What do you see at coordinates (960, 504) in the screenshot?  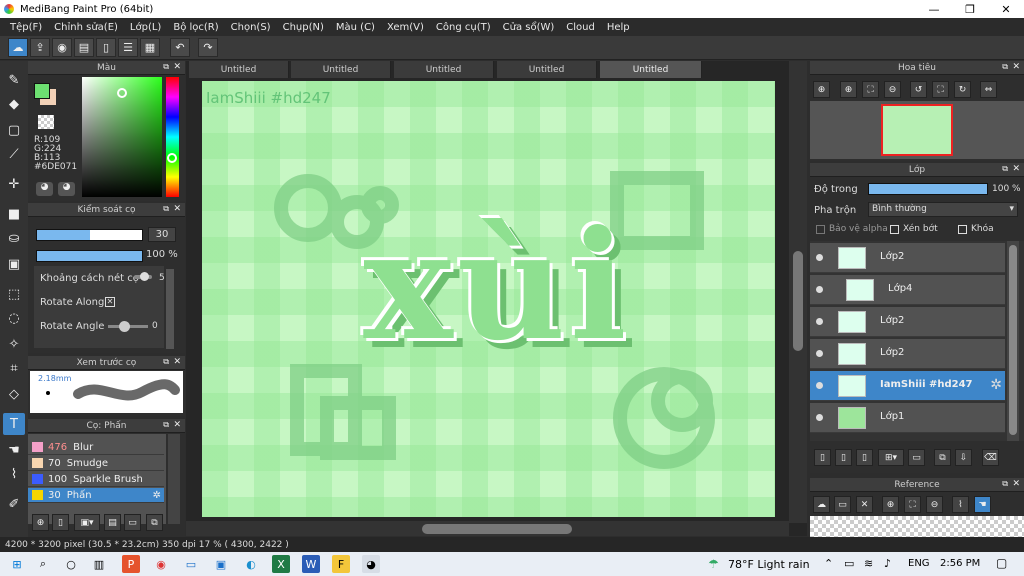 I see `eyedropper-icon: ⌇` at bounding box center [960, 504].